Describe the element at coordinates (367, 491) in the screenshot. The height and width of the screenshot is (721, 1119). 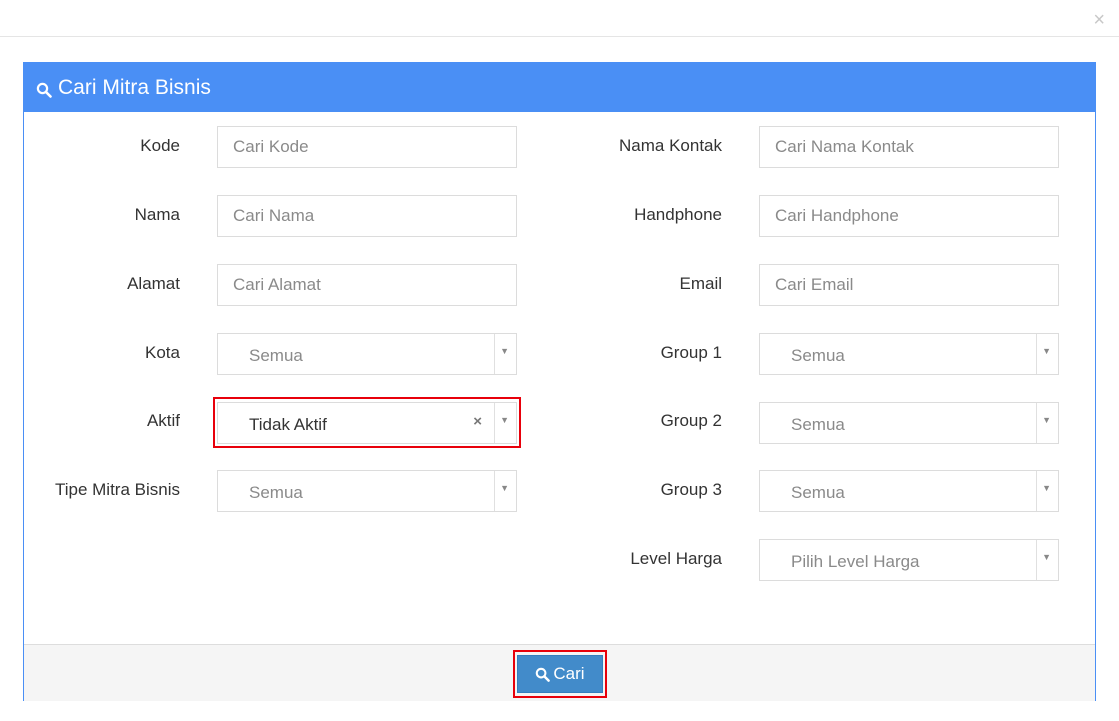
I see `tipe-mitra-bisnis-select: Semua ▼` at that location.